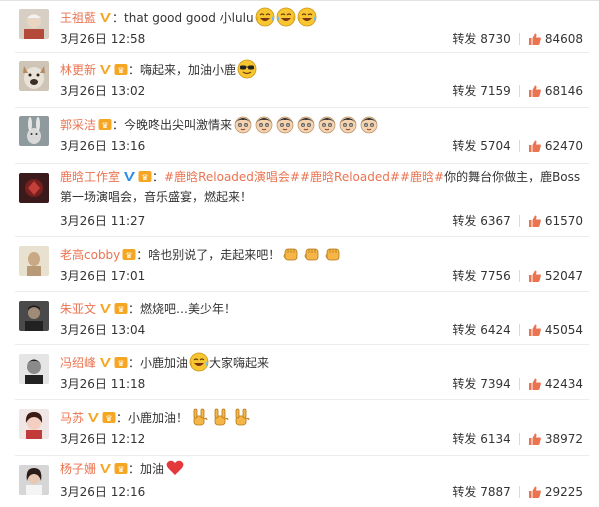 The image size is (599, 507). I want to click on repost-button: 转发 7756, so click(481, 276).